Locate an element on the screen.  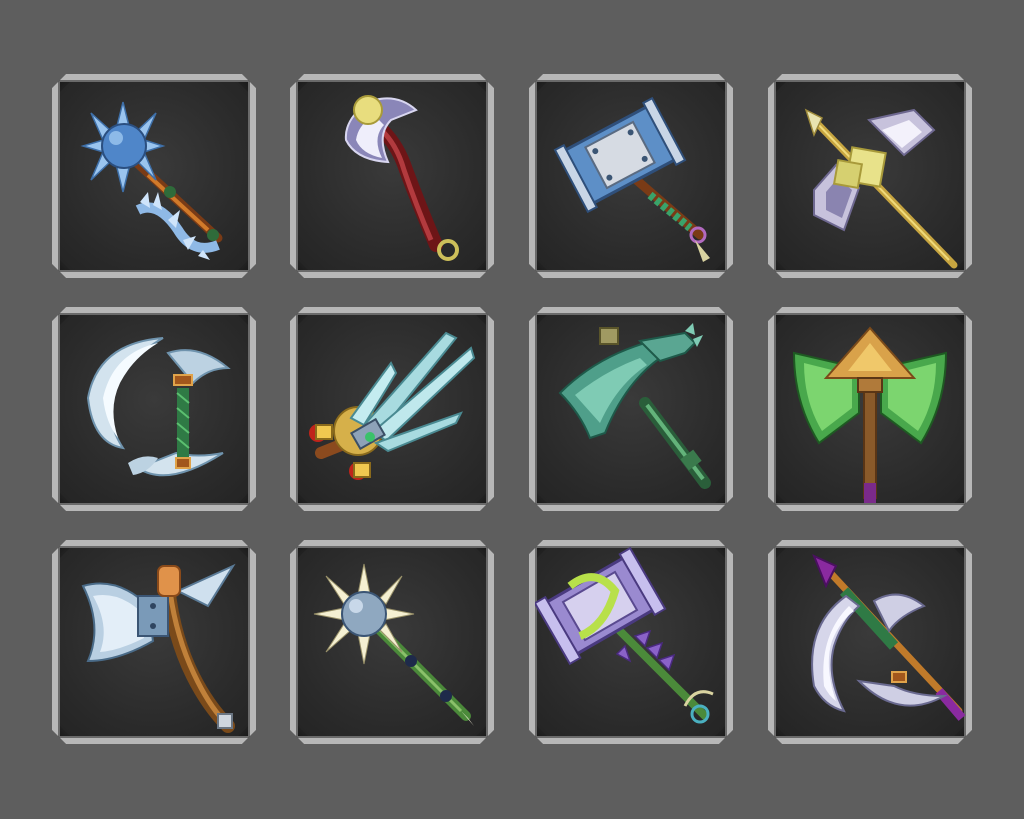
purple-crescent-axe-icon is located at coordinates (870, 642).